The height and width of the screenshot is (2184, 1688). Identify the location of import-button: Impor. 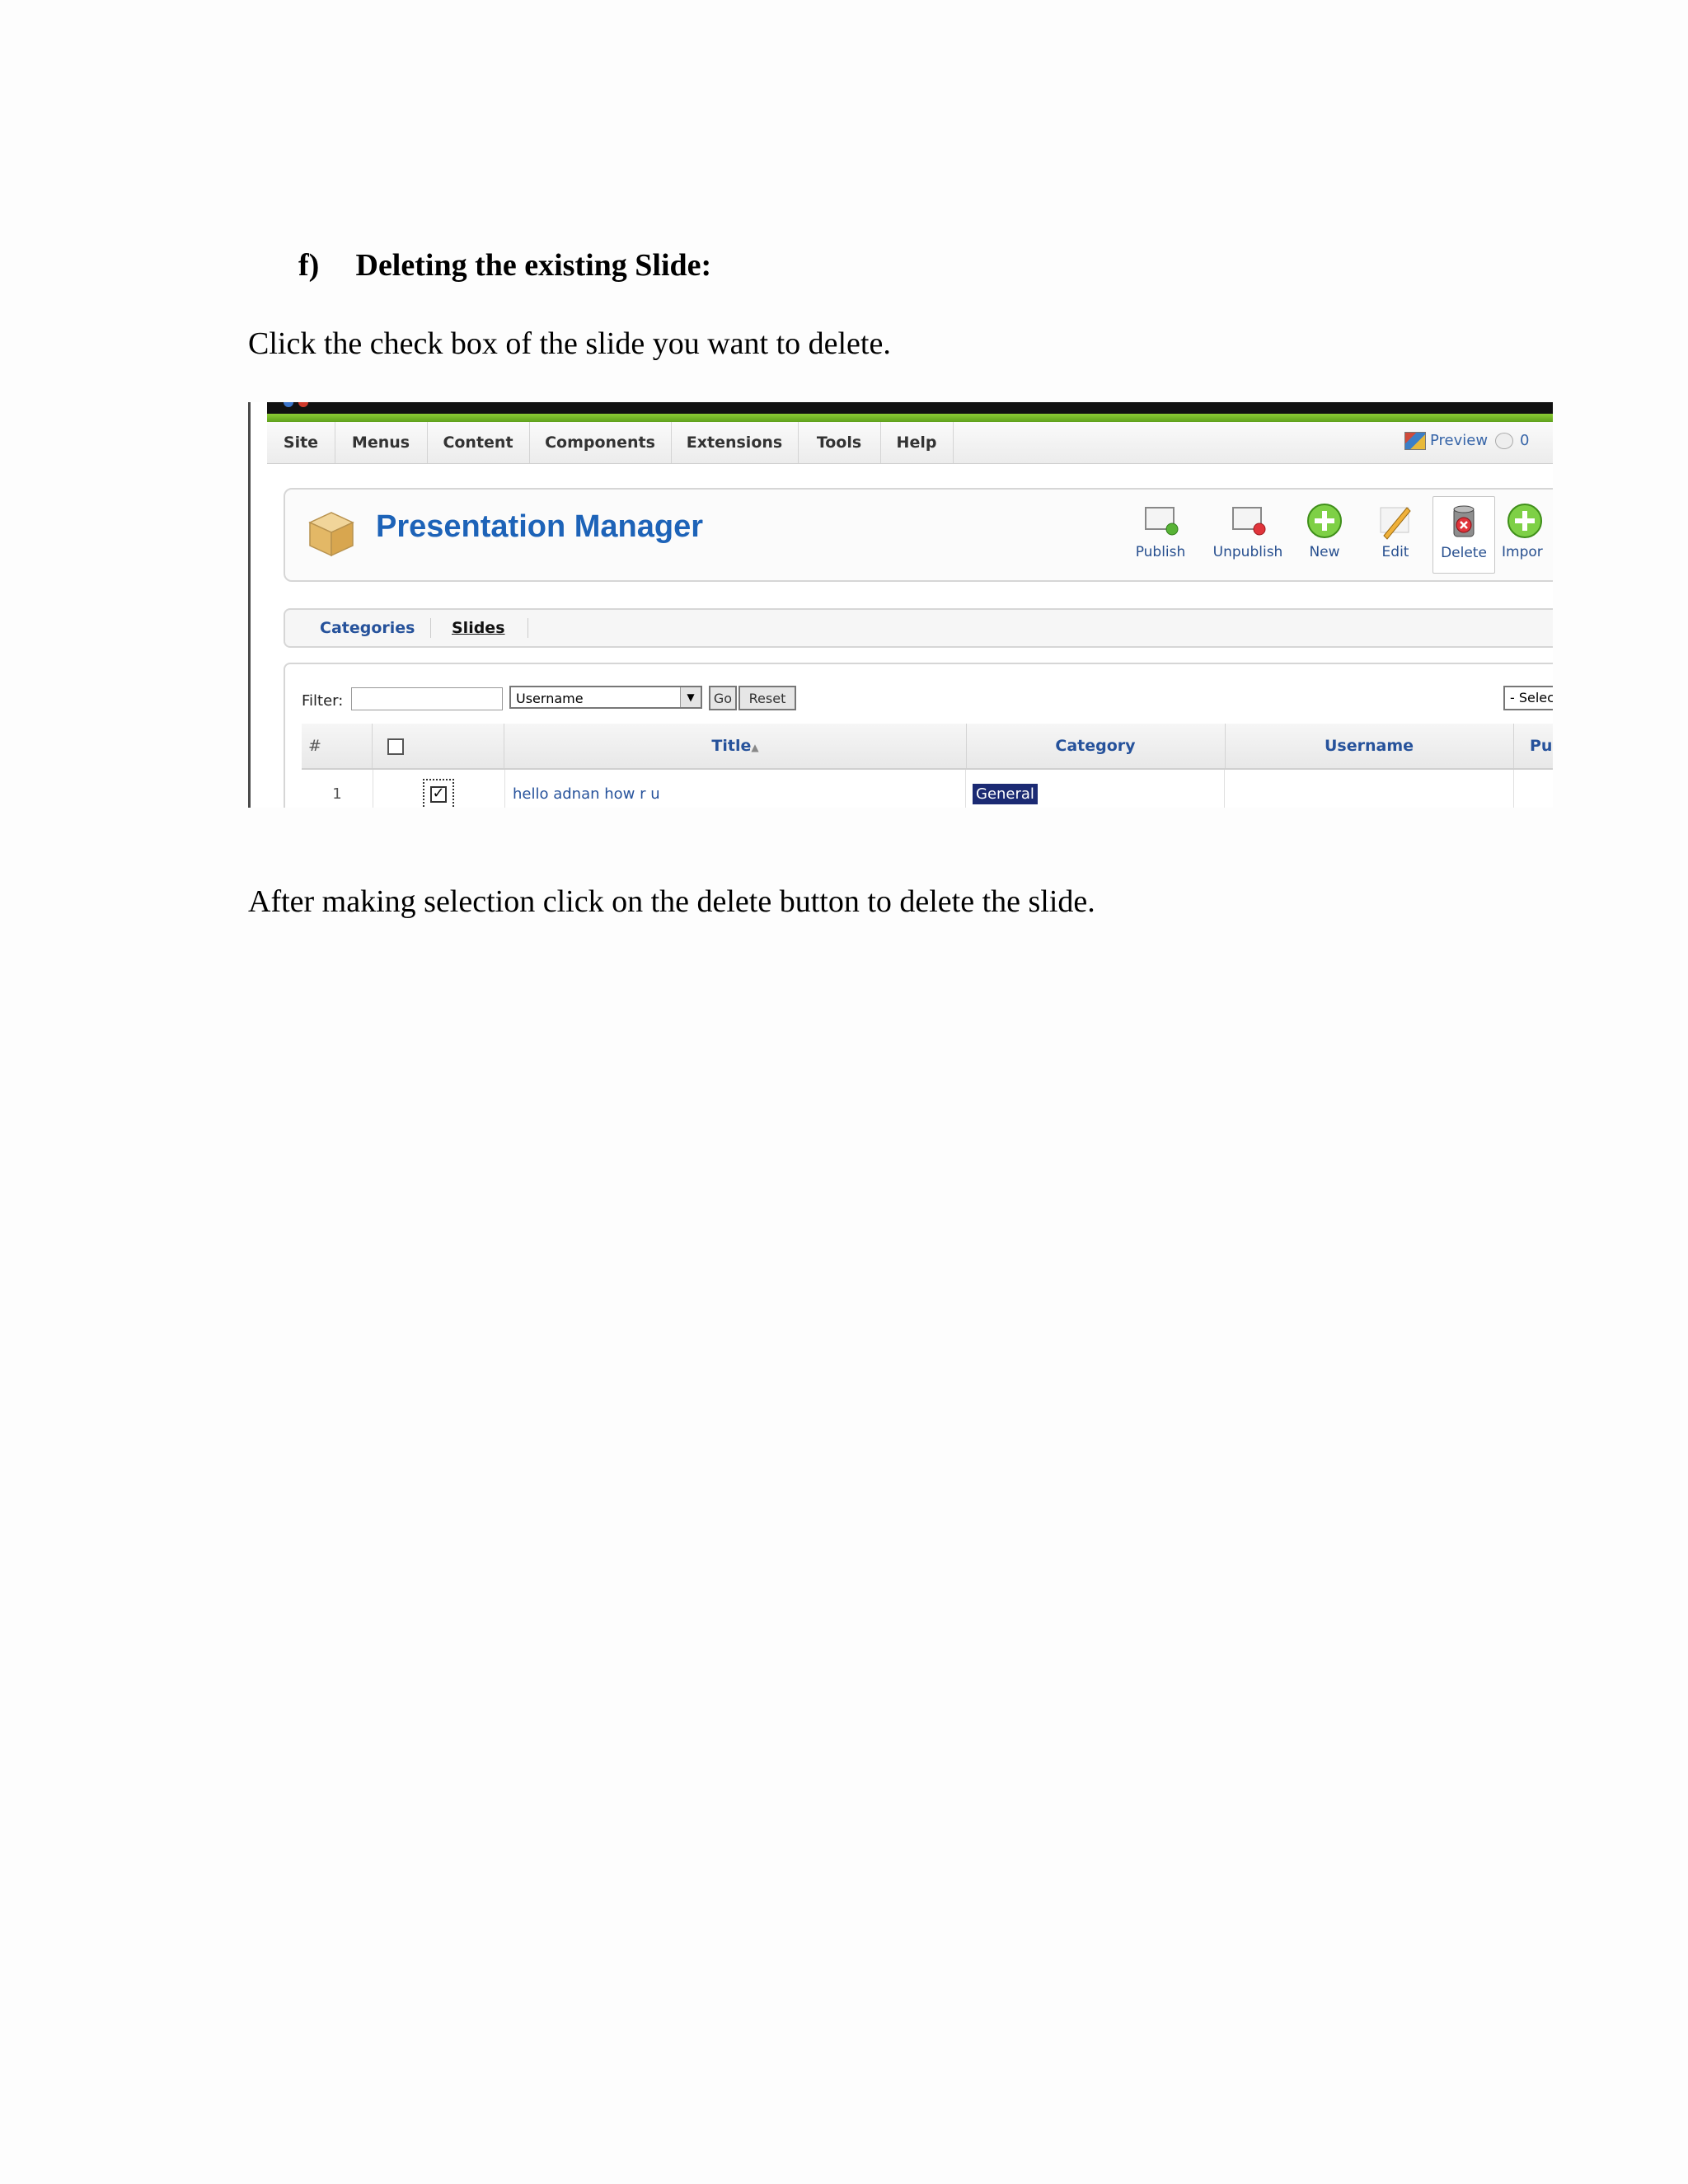
(1528, 534).